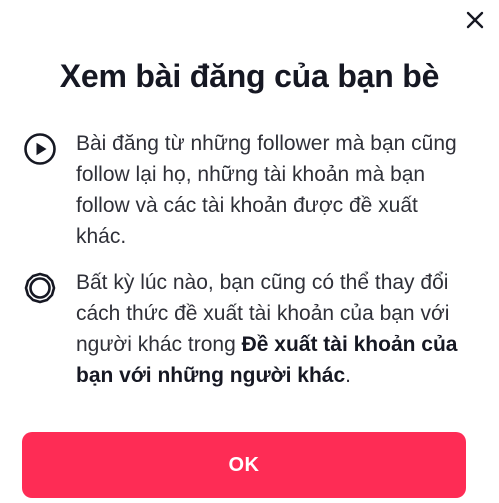  What do you see at coordinates (40, 149) in the screenshot?
I see `play-circle-icon` at bounding box center [40, 149].